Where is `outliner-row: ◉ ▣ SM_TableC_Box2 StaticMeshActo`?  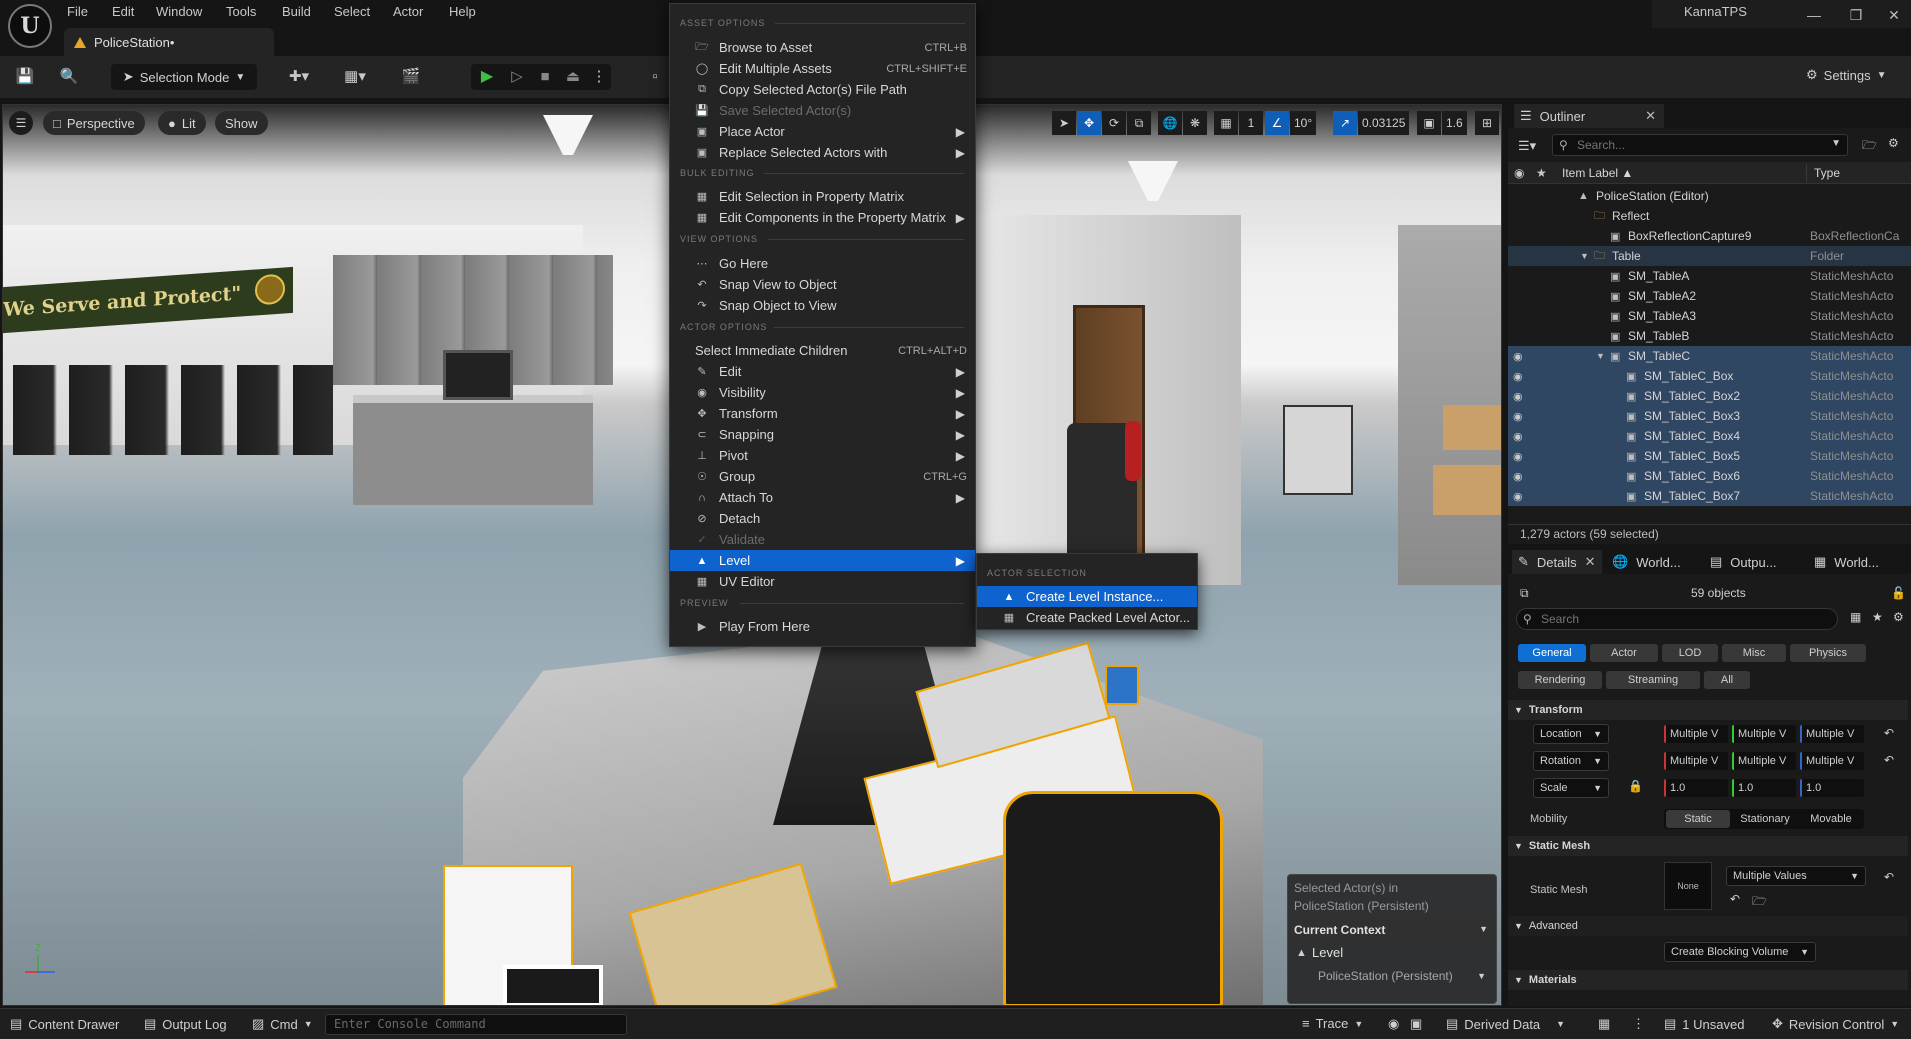 outliner-row: ◉ ▣ SM_TableC_Box2 StaticMeshActo is located at coordinates (1709, 396).